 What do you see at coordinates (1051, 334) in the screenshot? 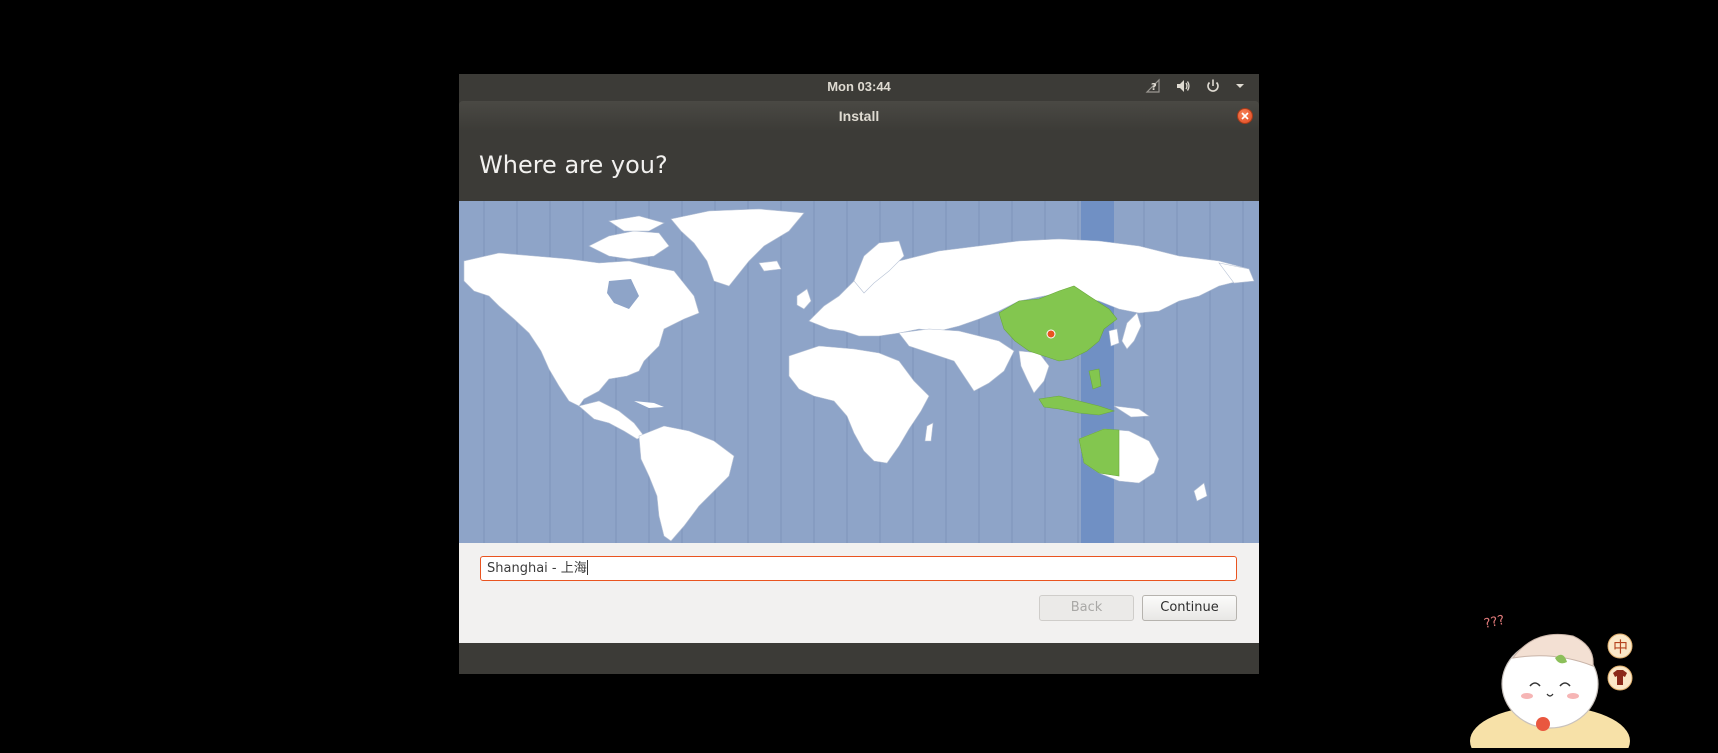
I see `location-pin-icon` at bounding box center [1051, 334].